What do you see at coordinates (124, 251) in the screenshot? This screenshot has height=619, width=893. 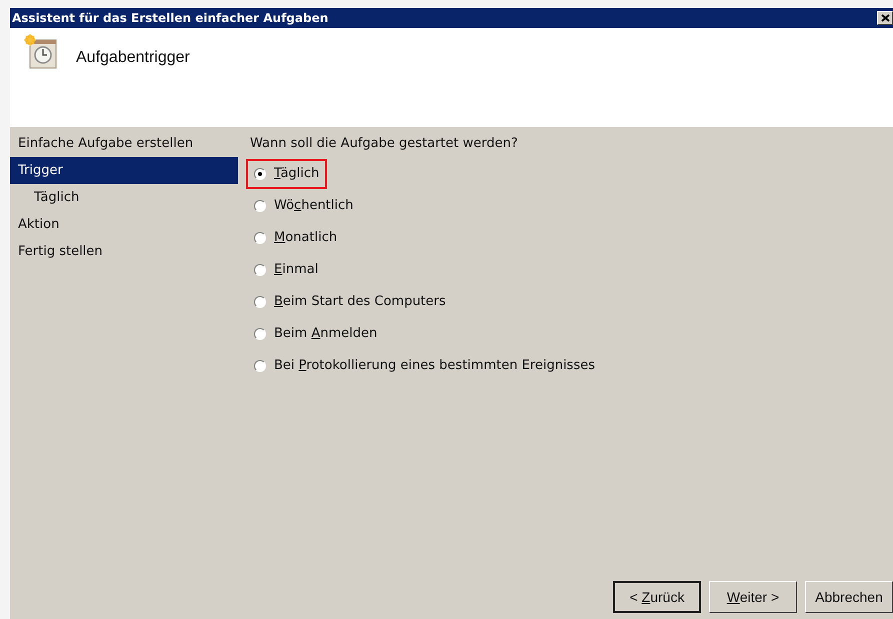 I see `nav-item: Fertig stellen` at bounding box center [124, 251].